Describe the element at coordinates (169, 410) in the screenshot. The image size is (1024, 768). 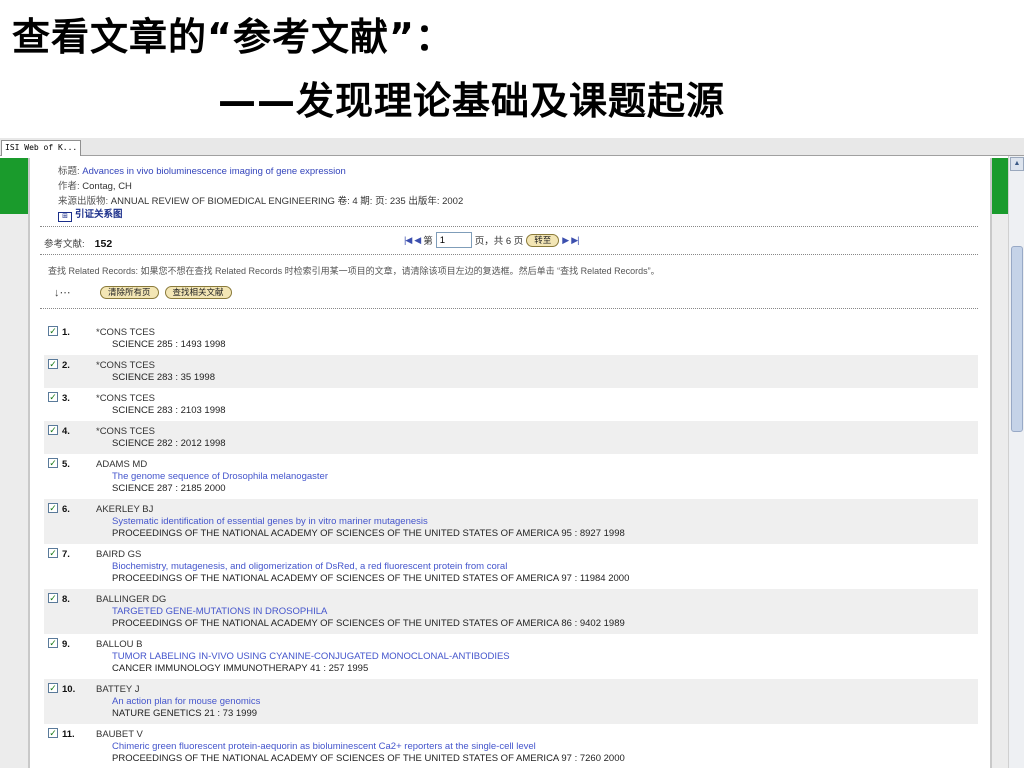
I see `reference-source: SCIENCE 283 : 2103 1998` at that location.